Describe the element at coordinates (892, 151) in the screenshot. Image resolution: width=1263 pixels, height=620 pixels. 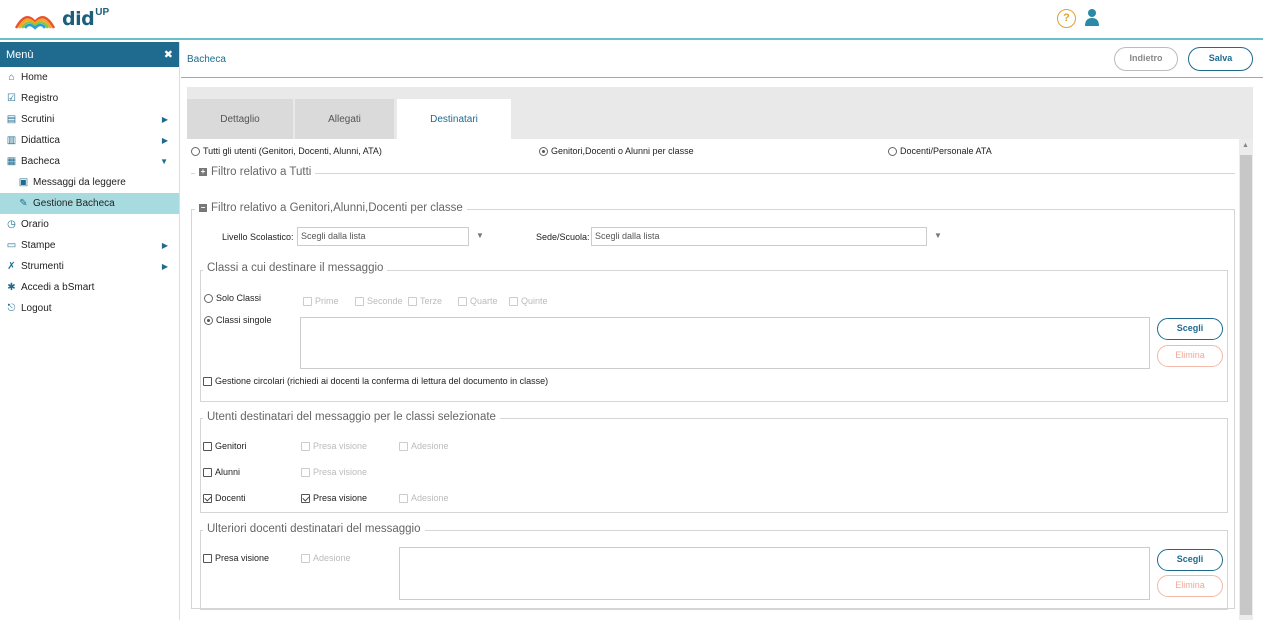
I see `radio-ata` at that location.